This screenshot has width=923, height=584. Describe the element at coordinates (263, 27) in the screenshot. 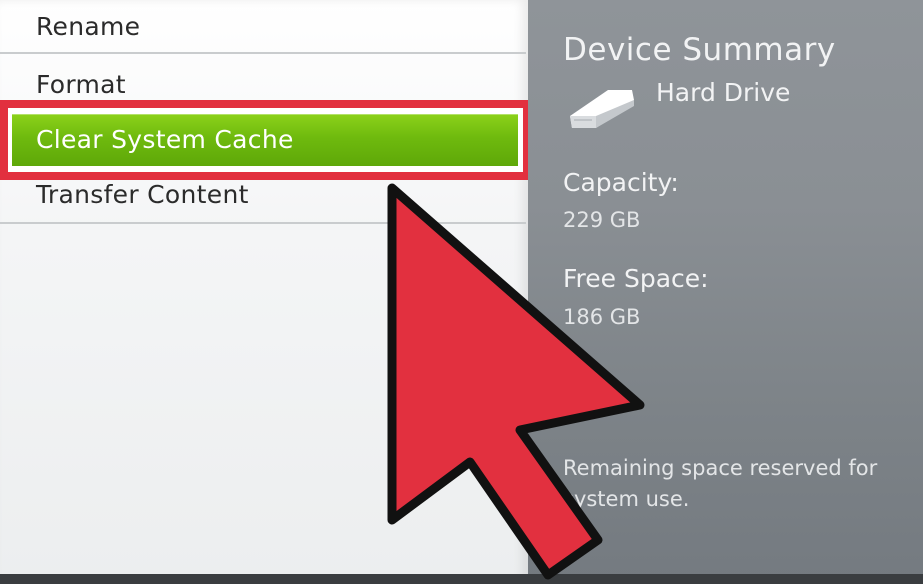

I see `menu-item-rename: Rename` at that location.